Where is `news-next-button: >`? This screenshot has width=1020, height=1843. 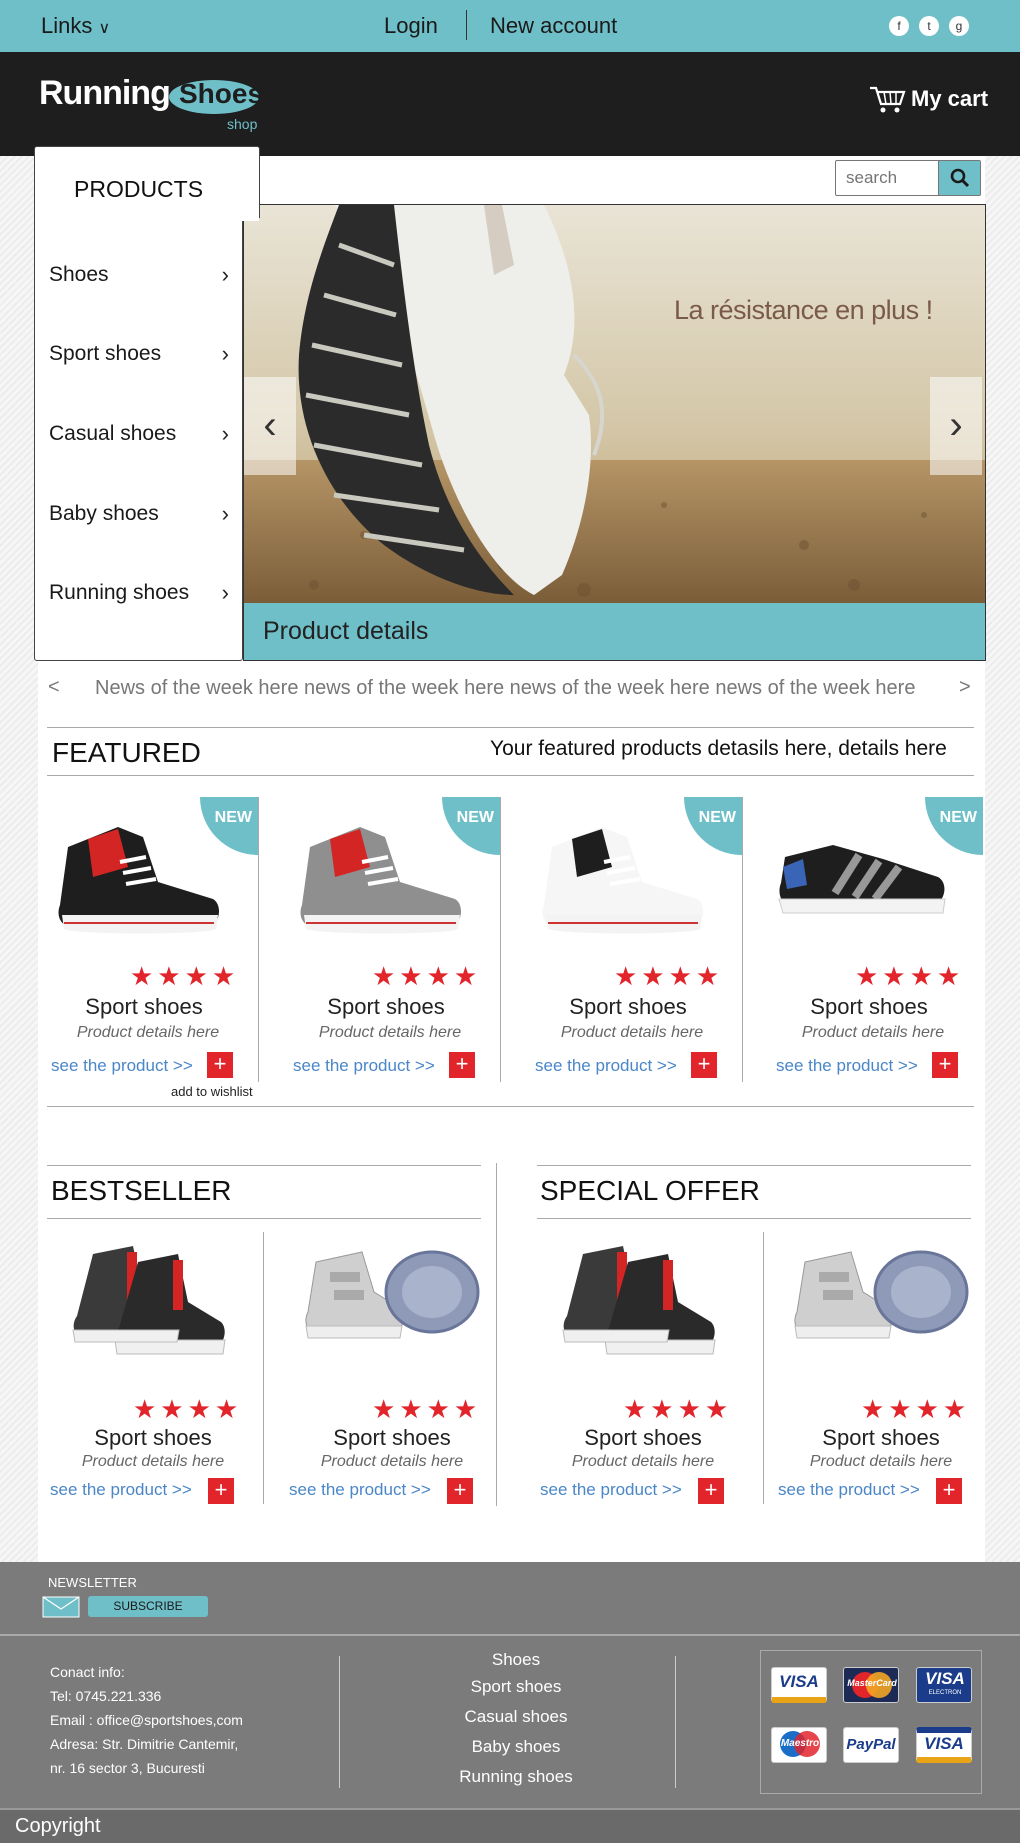 news-next-button: > is located at coordinates (965, 687).